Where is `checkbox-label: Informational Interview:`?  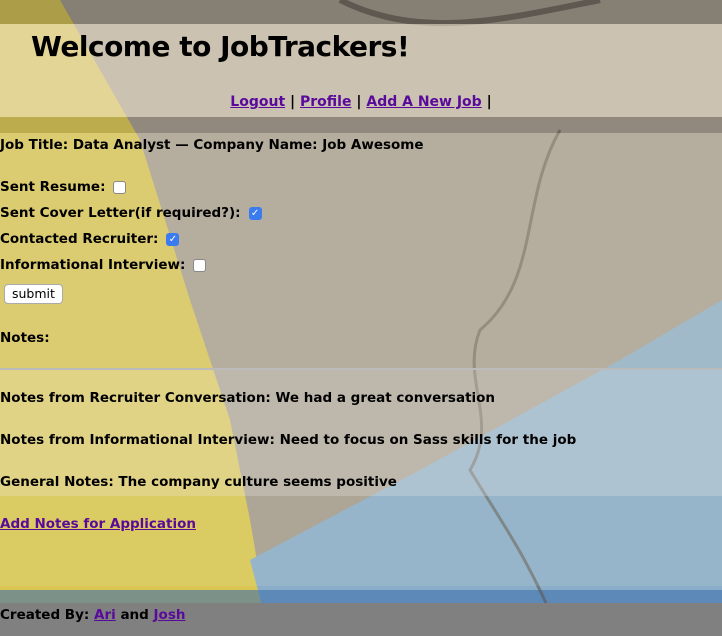
checkbox-label: Informational Interview: is located at coordinates (93, 265).